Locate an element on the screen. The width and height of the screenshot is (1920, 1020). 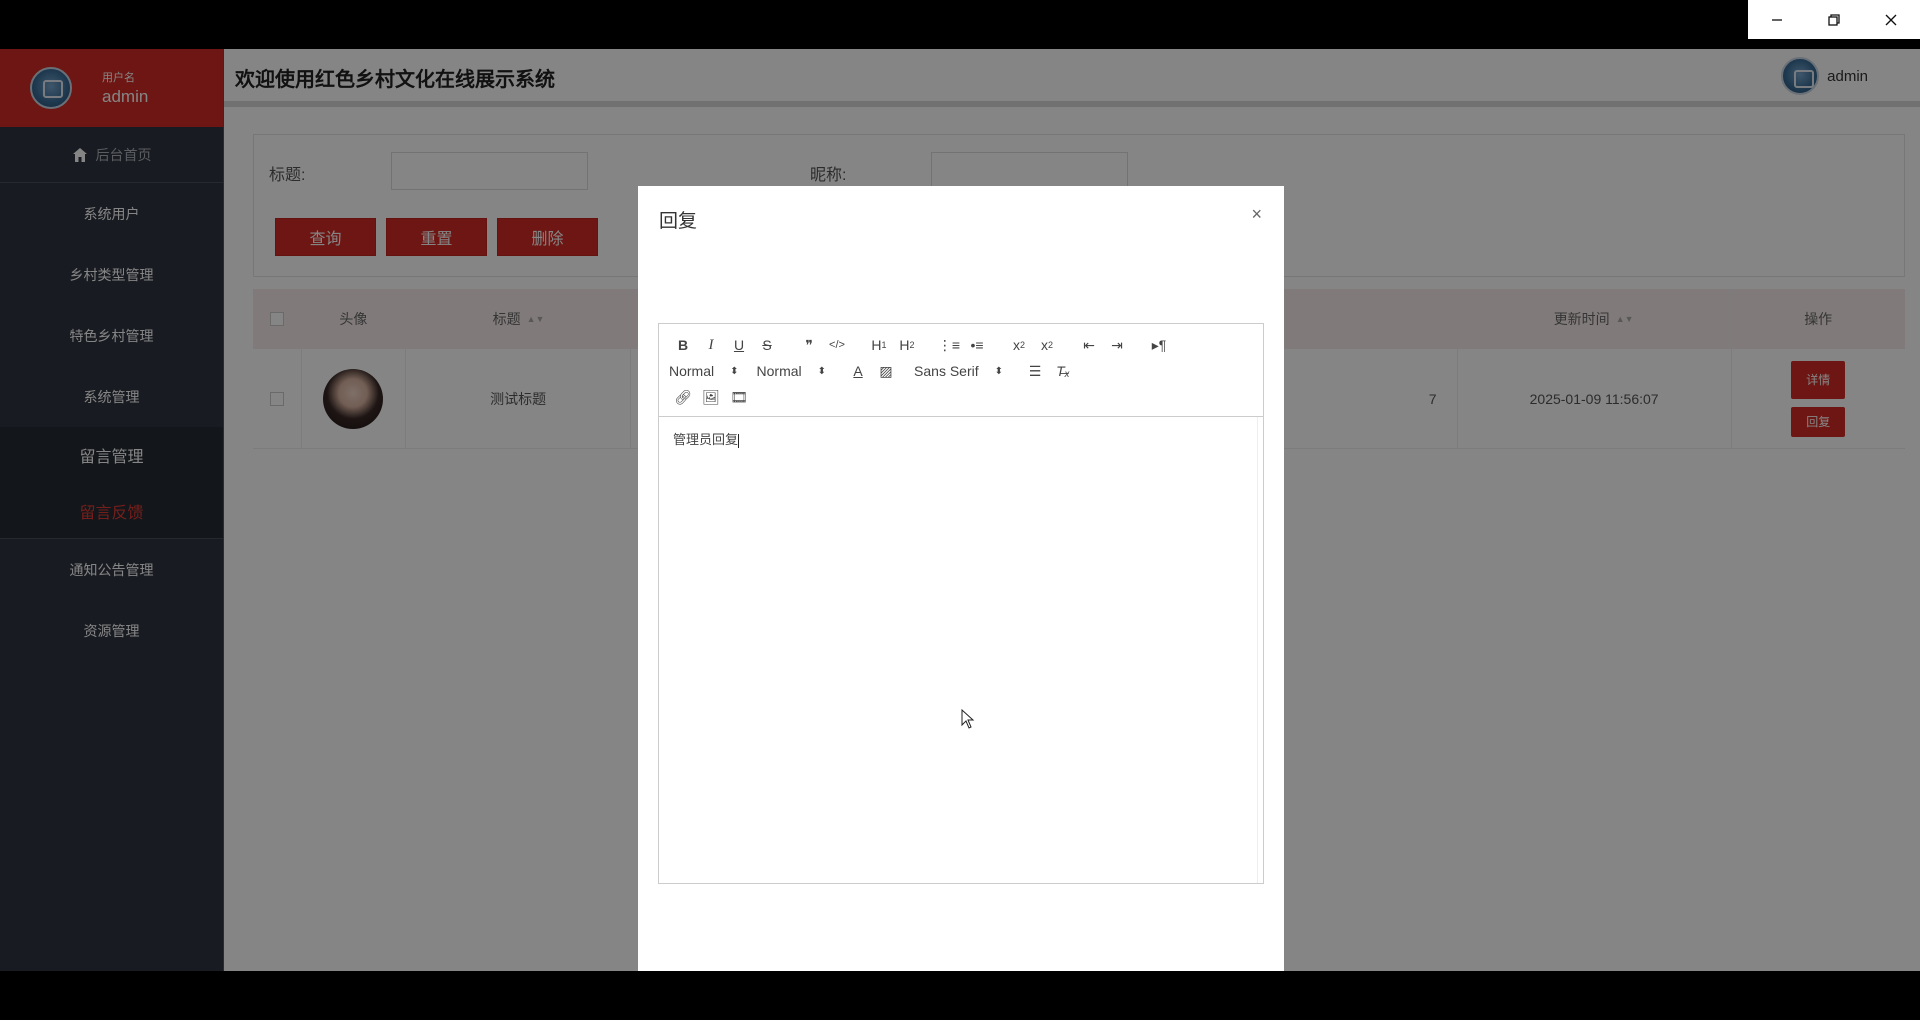
code-block-button: </> is located at coordinates (837, 345).